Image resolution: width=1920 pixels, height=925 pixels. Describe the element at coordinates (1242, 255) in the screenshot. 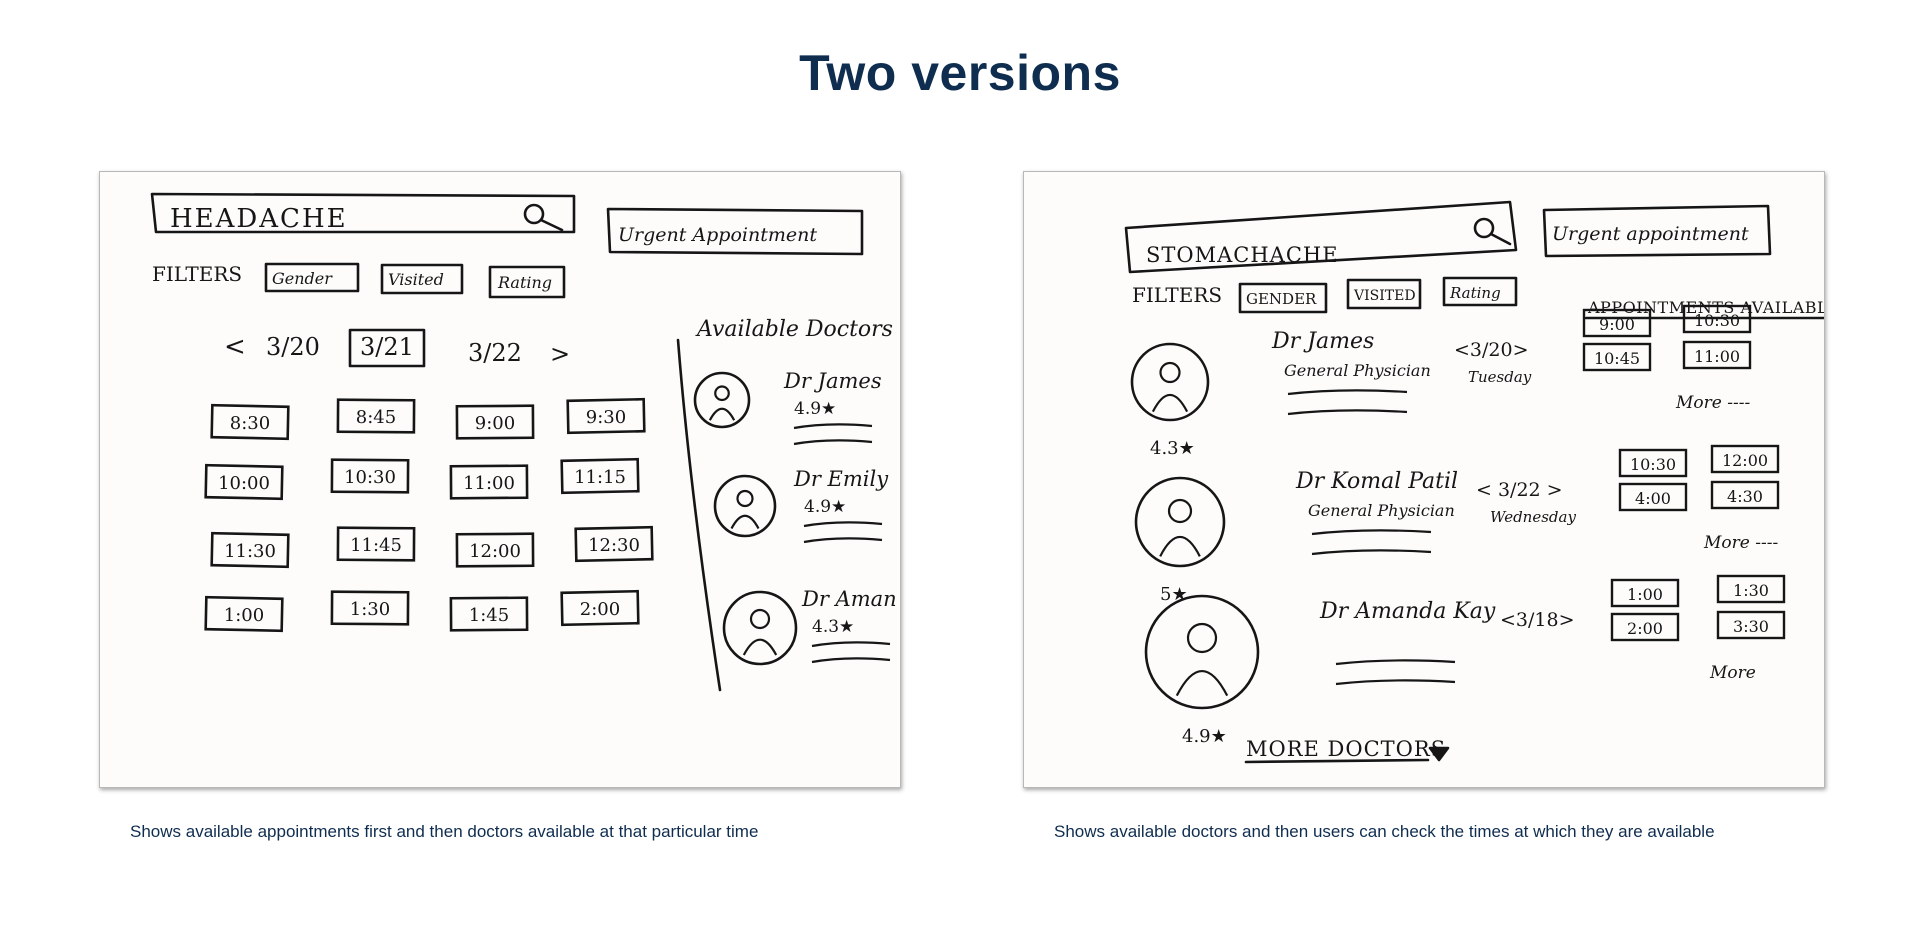

I see `search-text: STOMACHACHE` at that location.